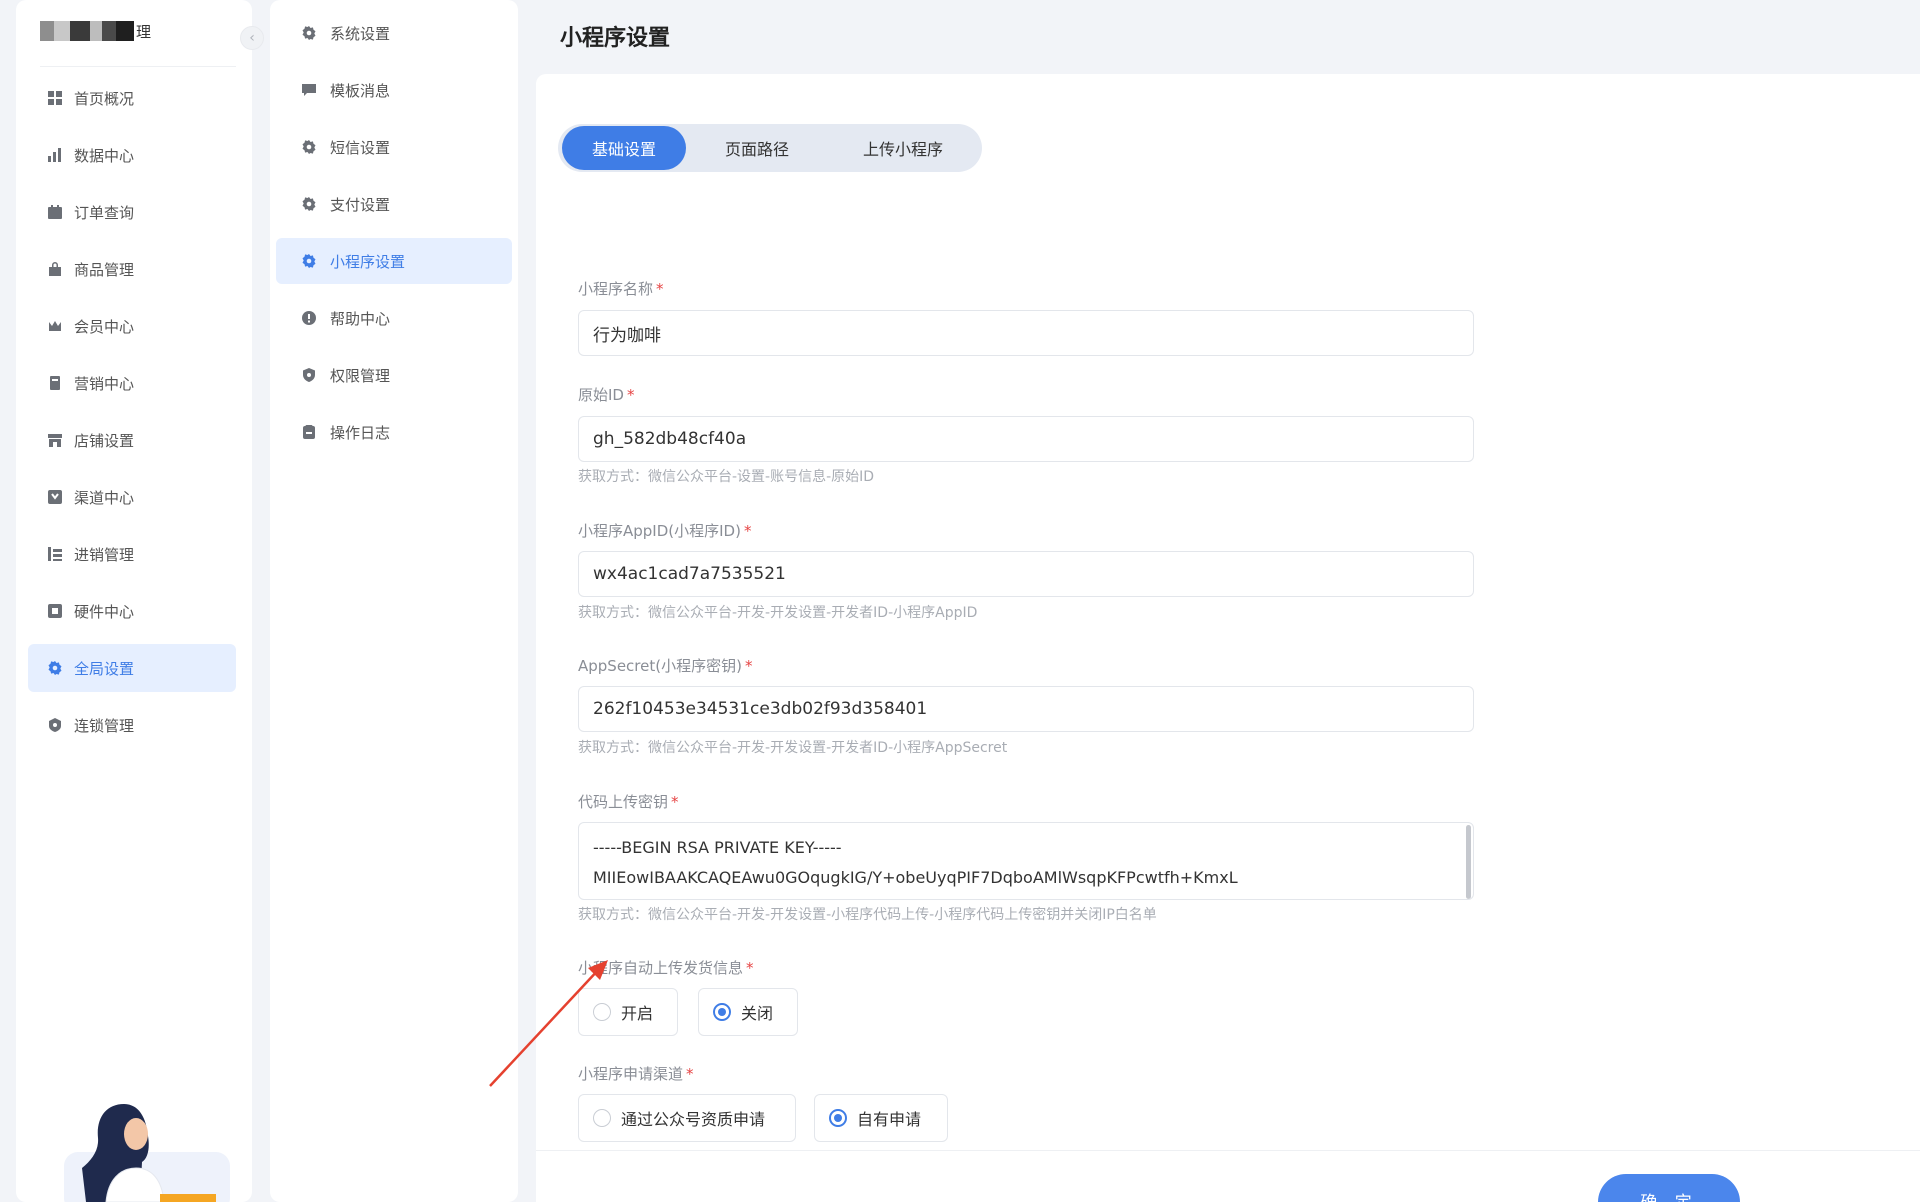 This screenshot has height=1202, width=1920. I want to click on confirm-button: 确 定, so click(1669, 1188).